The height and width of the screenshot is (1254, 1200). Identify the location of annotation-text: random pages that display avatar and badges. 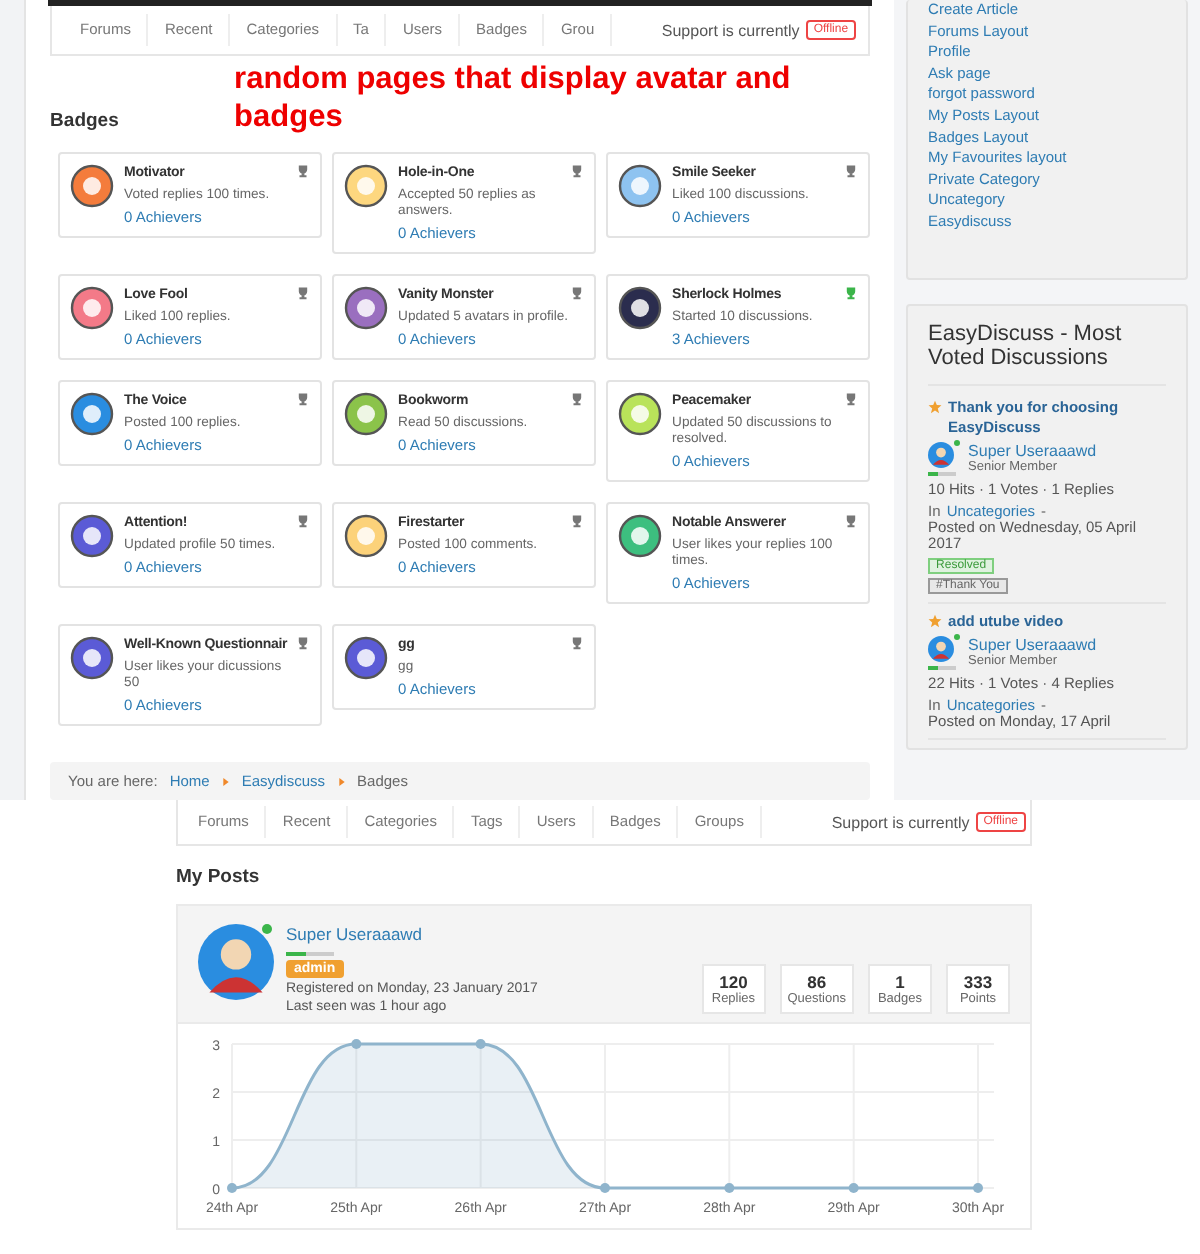
(513, 98).